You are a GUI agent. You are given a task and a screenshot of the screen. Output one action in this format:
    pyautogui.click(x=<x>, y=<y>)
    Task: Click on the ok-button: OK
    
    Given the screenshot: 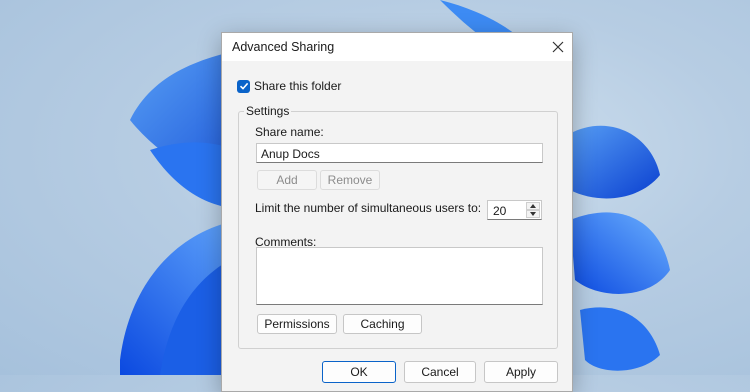 What is the action you would take?
    pyautogui.click(x=359, y=372)
    